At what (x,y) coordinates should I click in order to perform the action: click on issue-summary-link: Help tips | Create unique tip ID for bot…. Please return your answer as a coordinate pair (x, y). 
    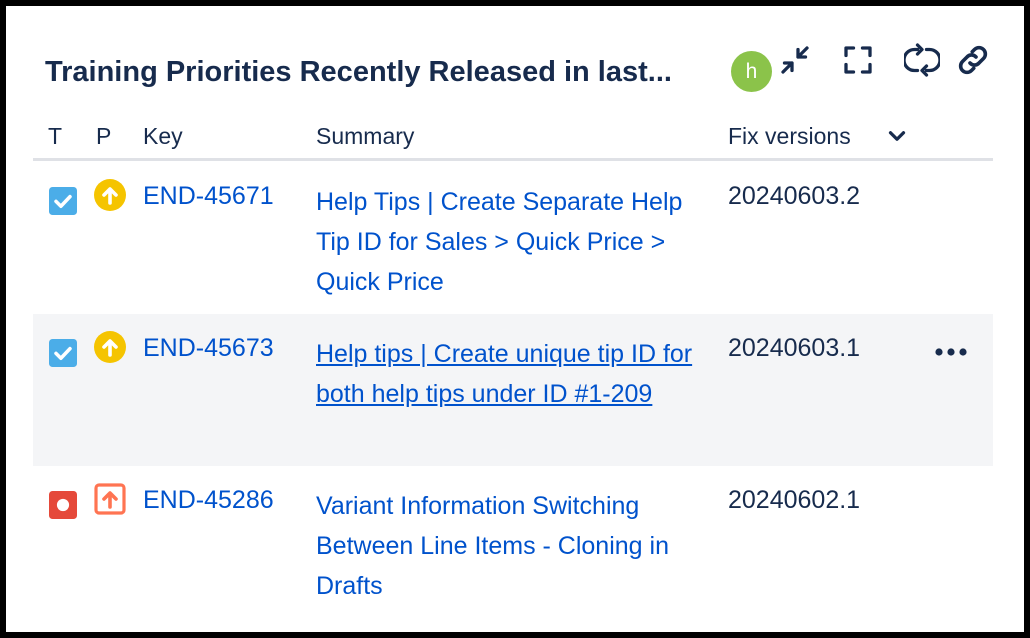
    Looking at the image, I should click on (516, 374).